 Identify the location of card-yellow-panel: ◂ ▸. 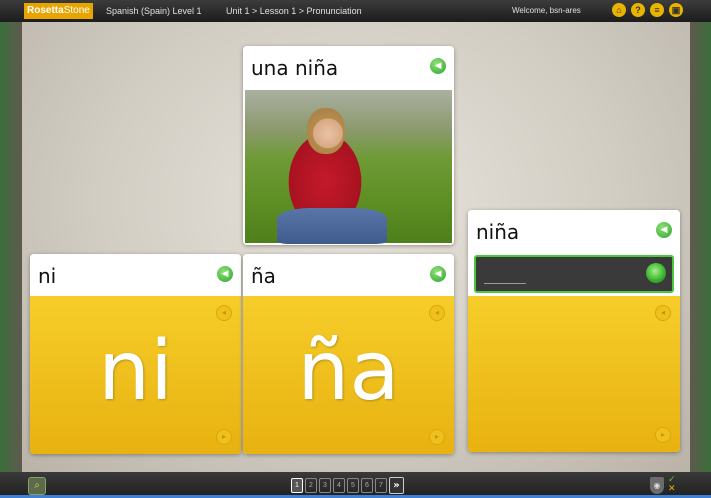
(574, 374).